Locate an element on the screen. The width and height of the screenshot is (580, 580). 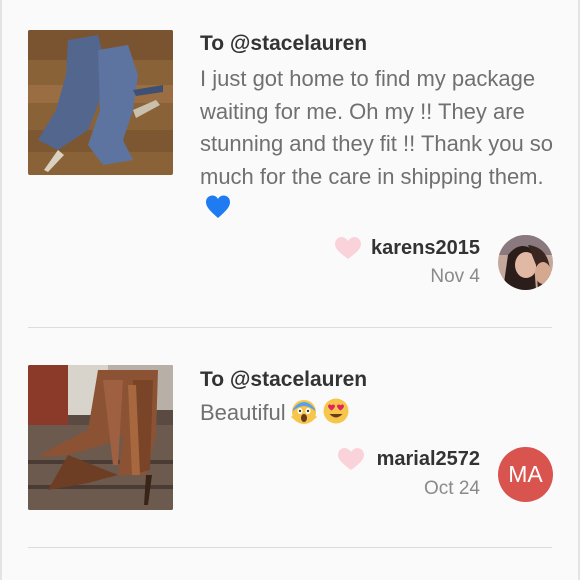
review-date: Oct 24 is located at coordinates (452, 488).